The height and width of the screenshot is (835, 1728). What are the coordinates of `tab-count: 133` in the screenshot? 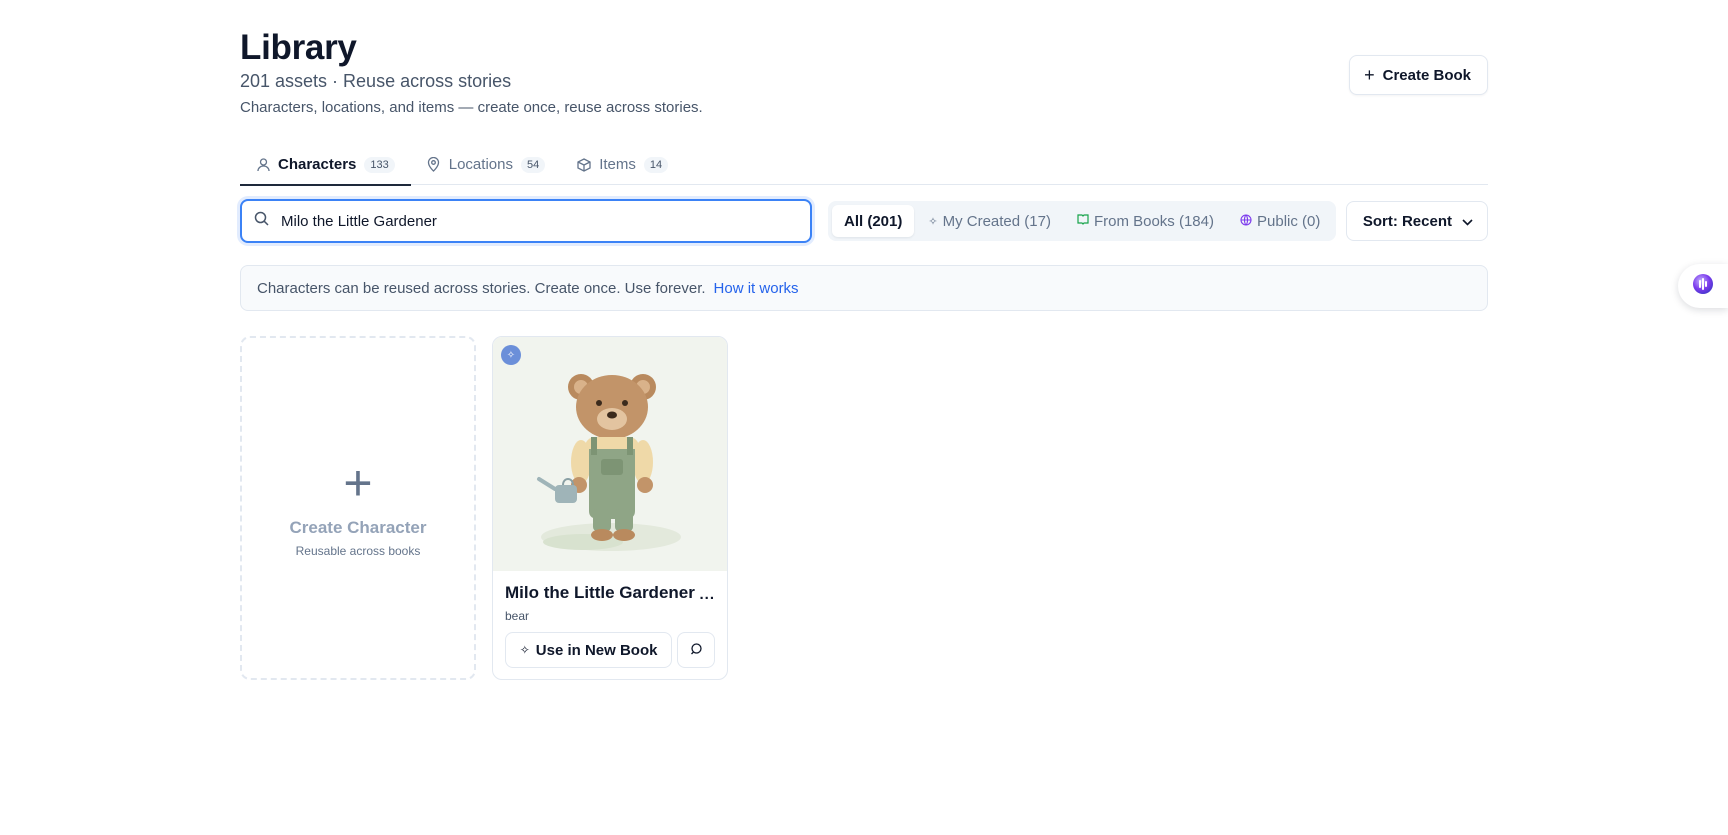 It's located at (379, 164).